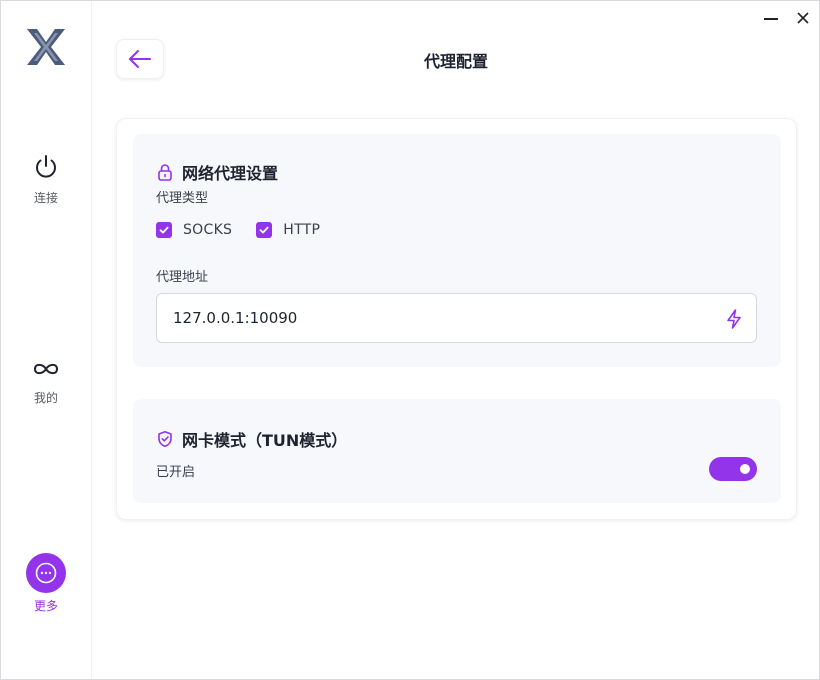 This screenshot has height=680, width=820. What do you see at coordinates (733, 469) in the screenshot?
I see `tun-mode-toggle` at bounding box center [733, 469].